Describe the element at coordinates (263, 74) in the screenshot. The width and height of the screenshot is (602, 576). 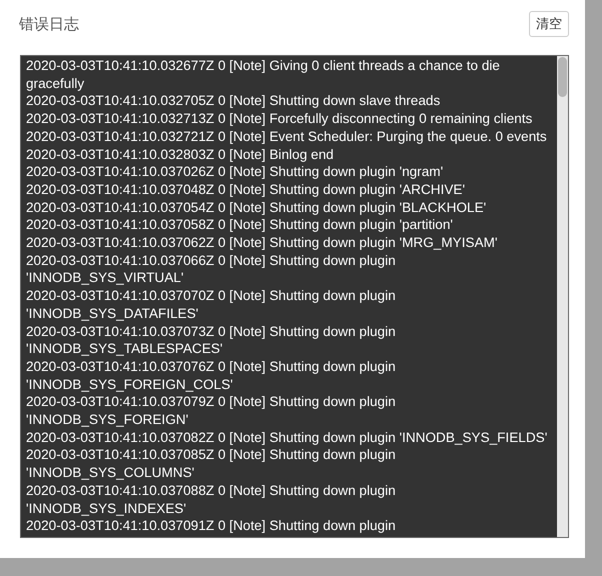
I see `log-line: 2020-03-03T10:41:10.032677Z 0 [Note] Giving 0 client threads a chance to die gracefully` at that location.